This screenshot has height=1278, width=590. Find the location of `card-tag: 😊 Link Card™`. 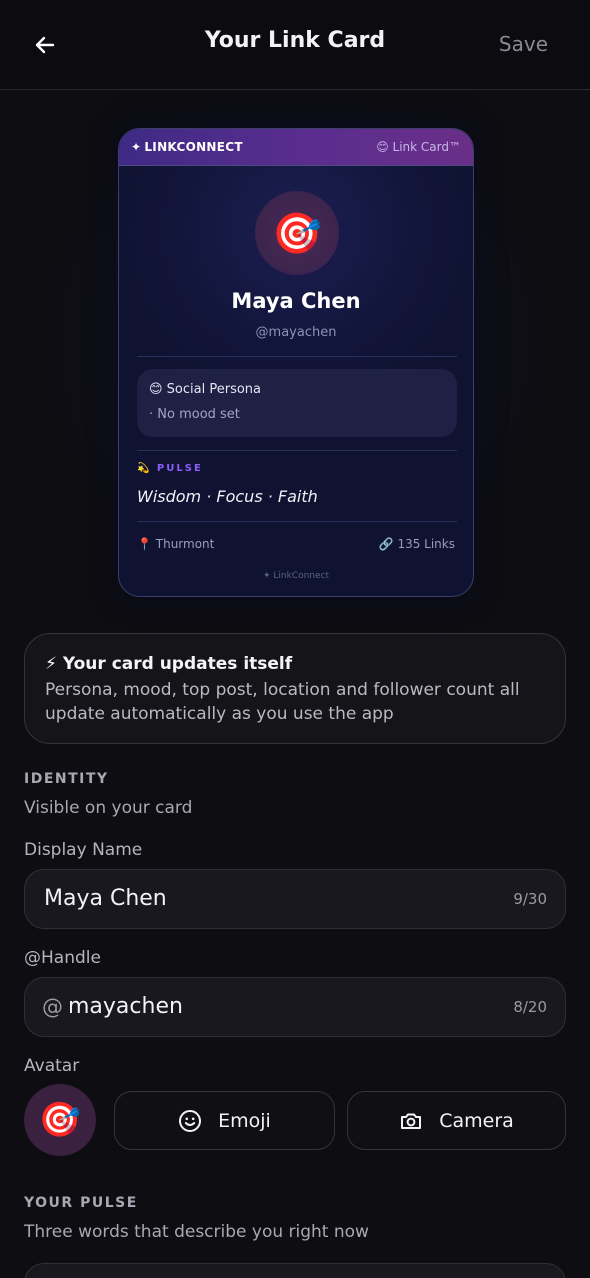

card-tag: 😊 Link Card™ is located at coordinates (418, 147).